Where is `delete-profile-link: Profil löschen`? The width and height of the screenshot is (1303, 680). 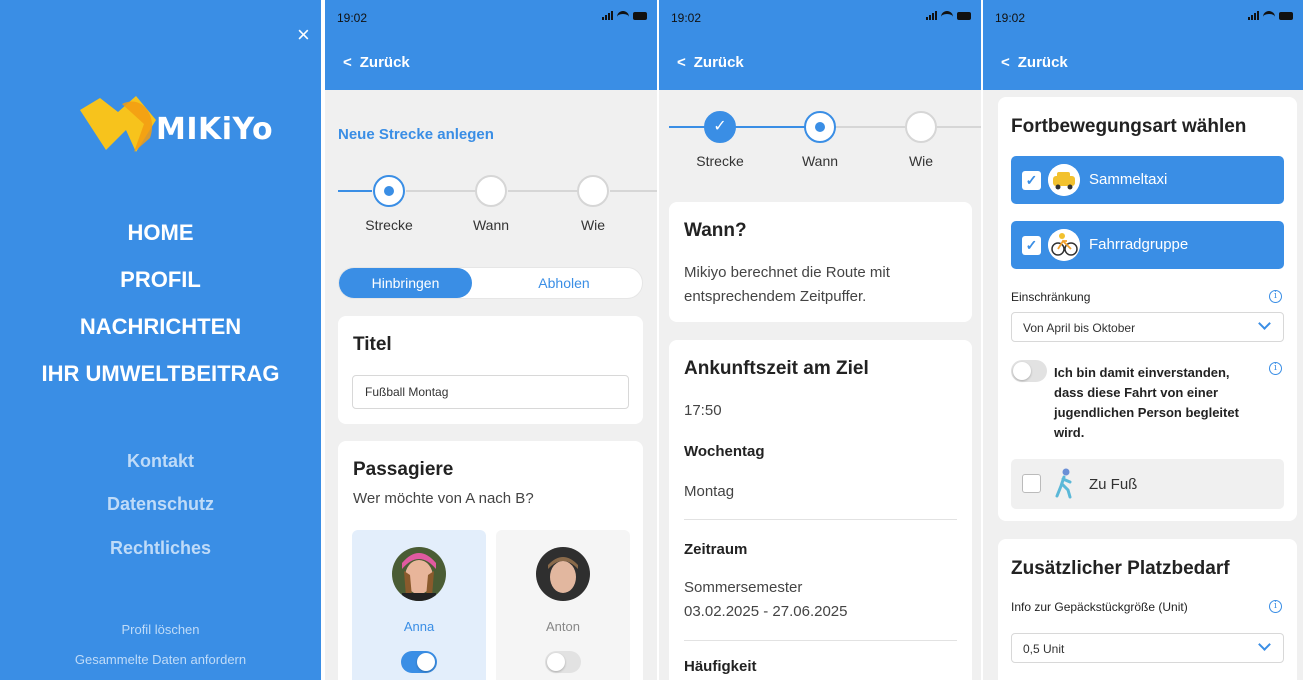
delete-profile-link: Profil löschen is located at coordinates (160, 629).